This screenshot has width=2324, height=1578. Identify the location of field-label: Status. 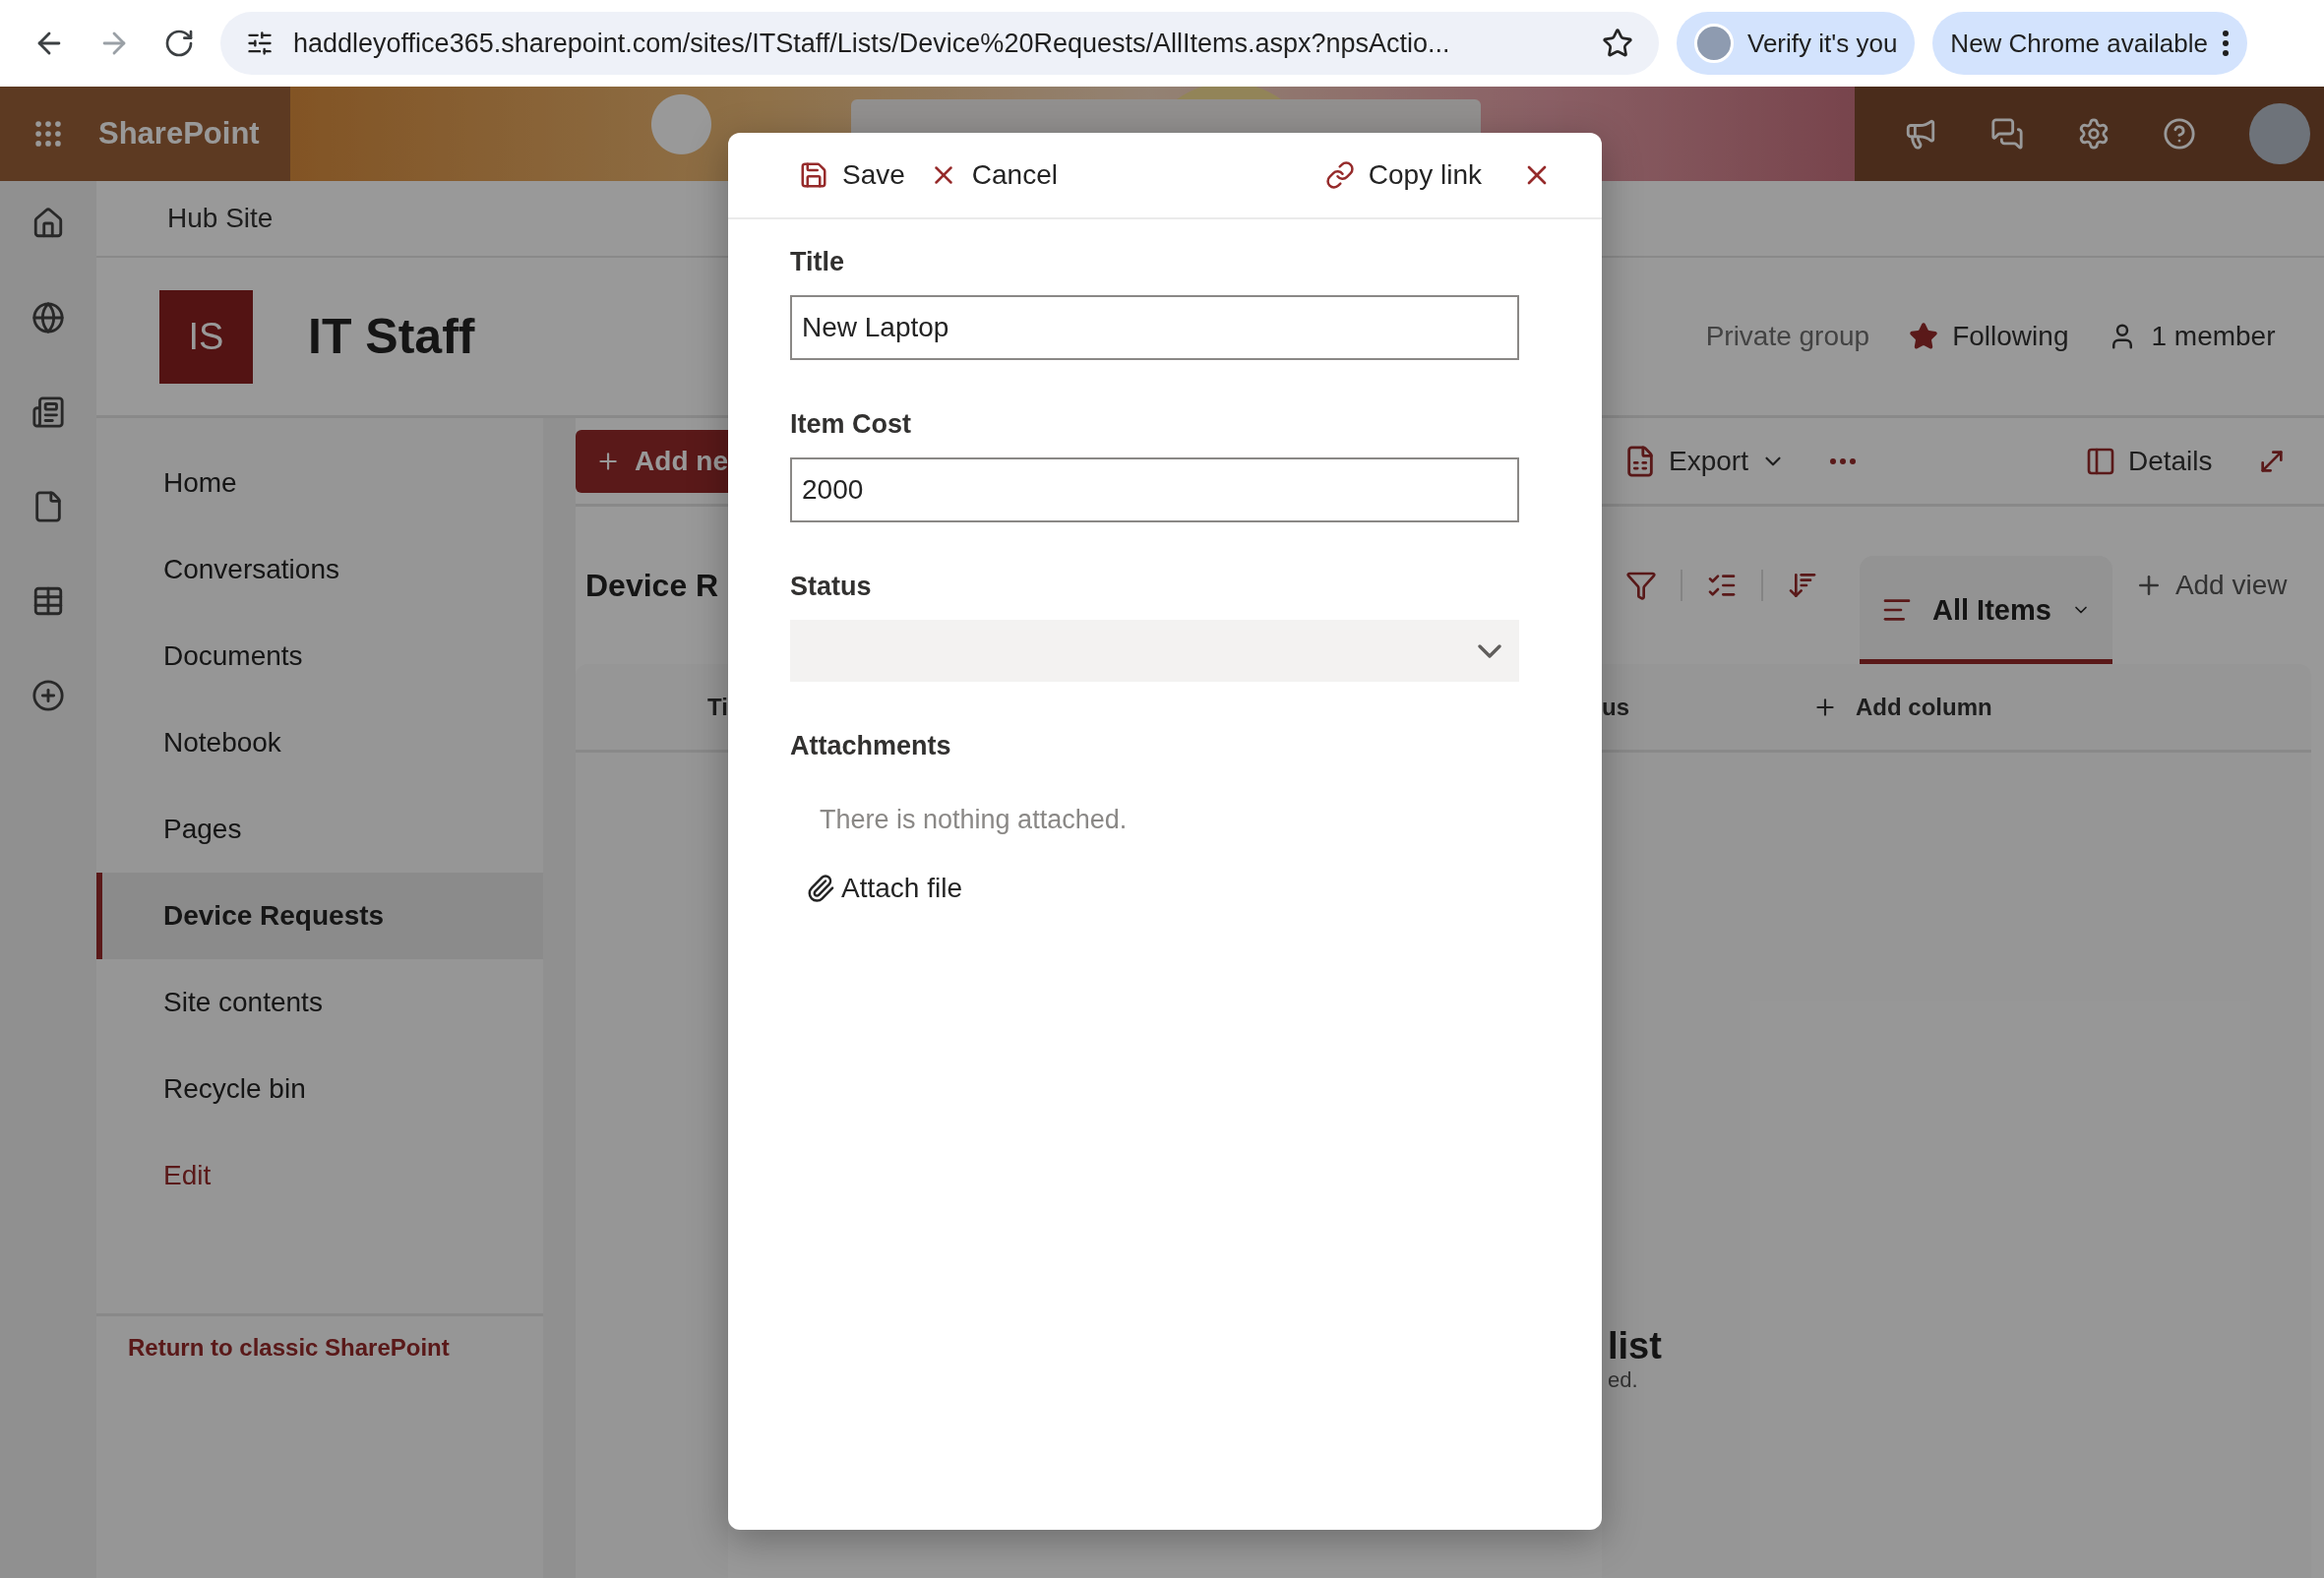
(831, 587).